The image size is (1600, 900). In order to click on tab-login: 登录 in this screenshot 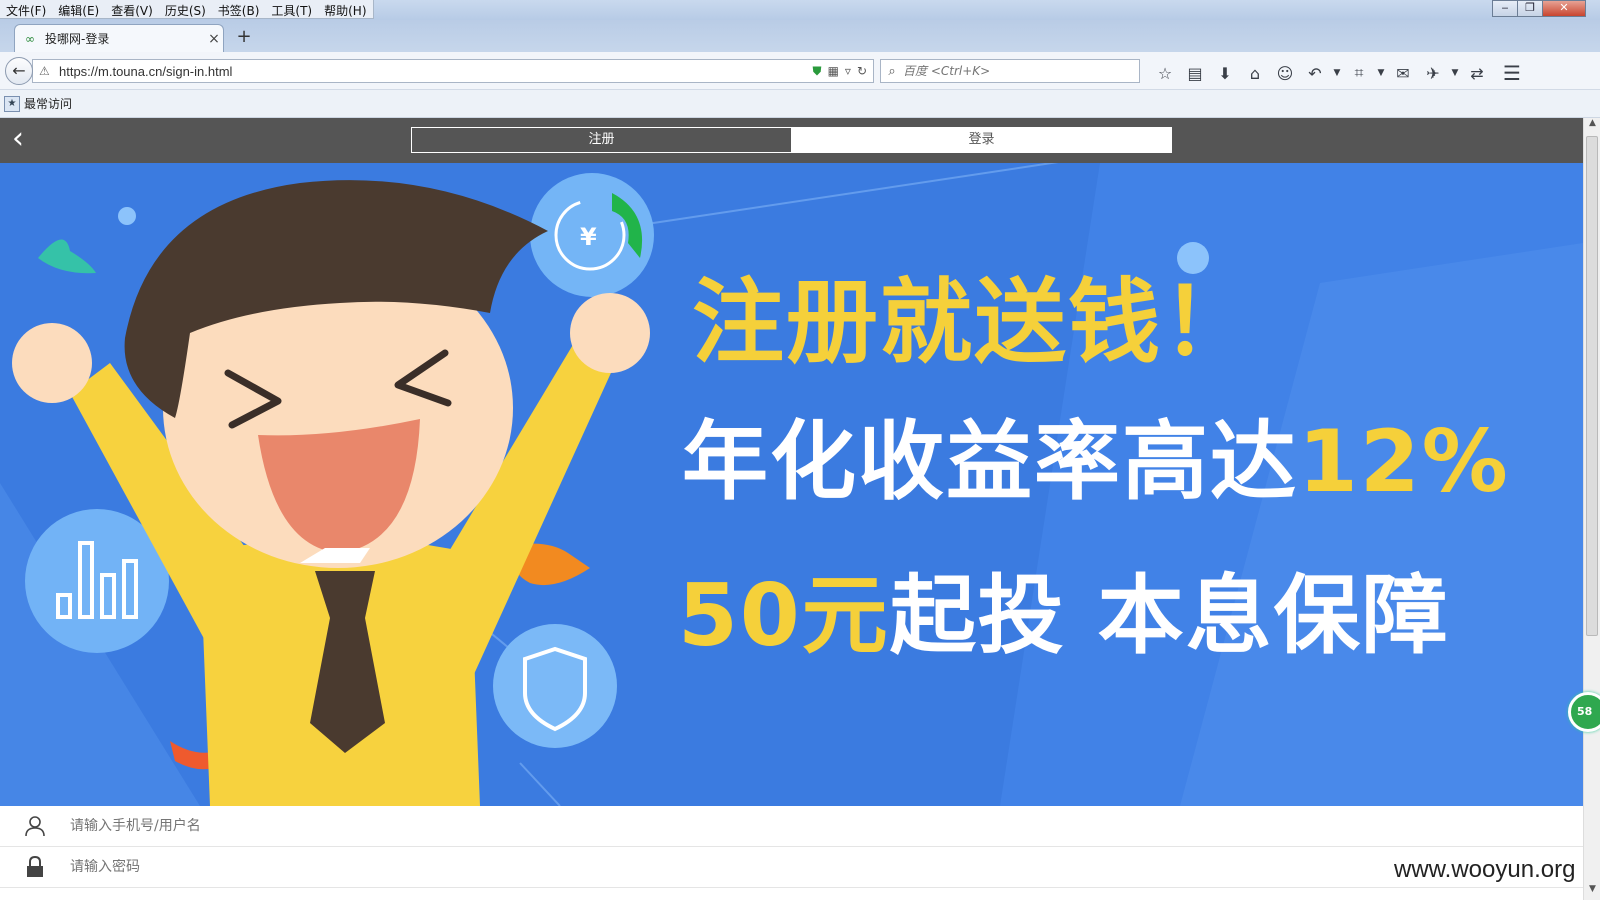, I will do `click(981, 140)`.